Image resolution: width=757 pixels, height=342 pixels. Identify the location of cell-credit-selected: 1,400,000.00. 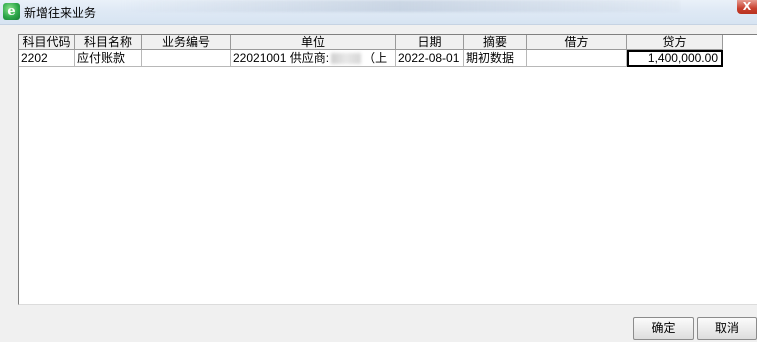
(675, 58).